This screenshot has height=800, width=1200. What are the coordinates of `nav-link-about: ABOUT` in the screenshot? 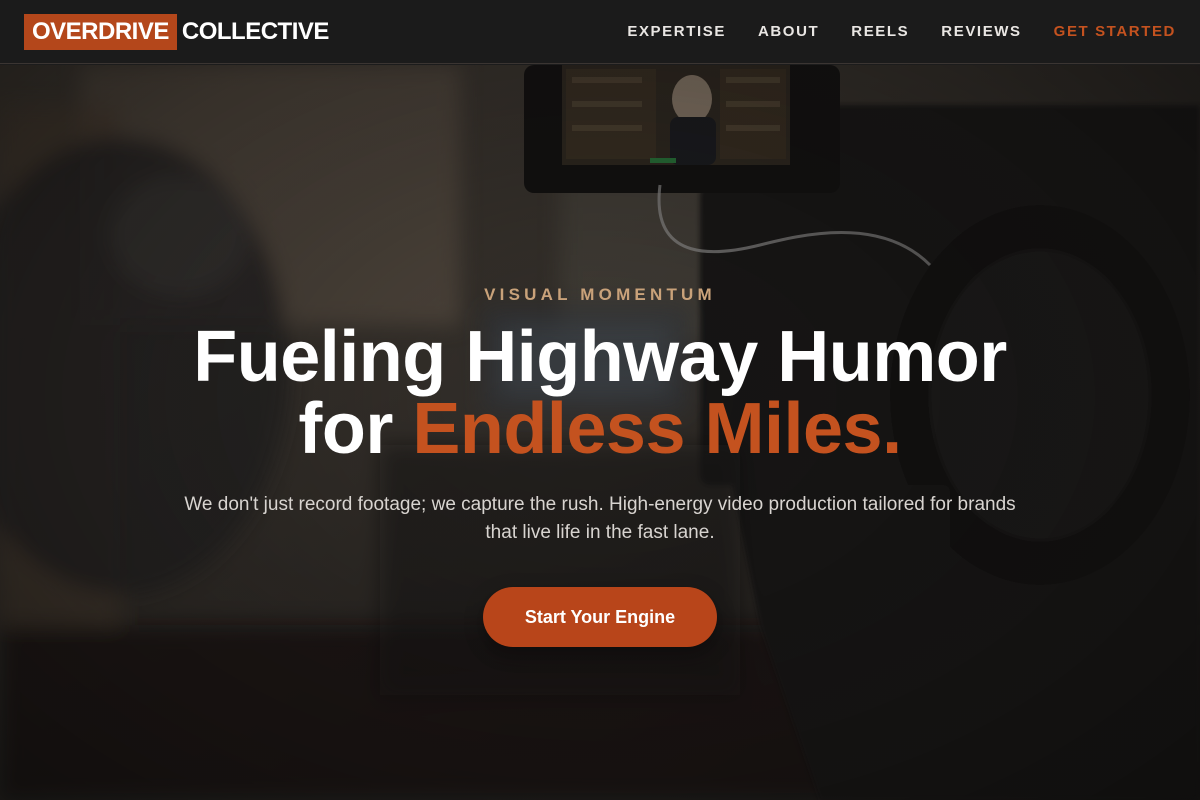 It's located at (788, 31).